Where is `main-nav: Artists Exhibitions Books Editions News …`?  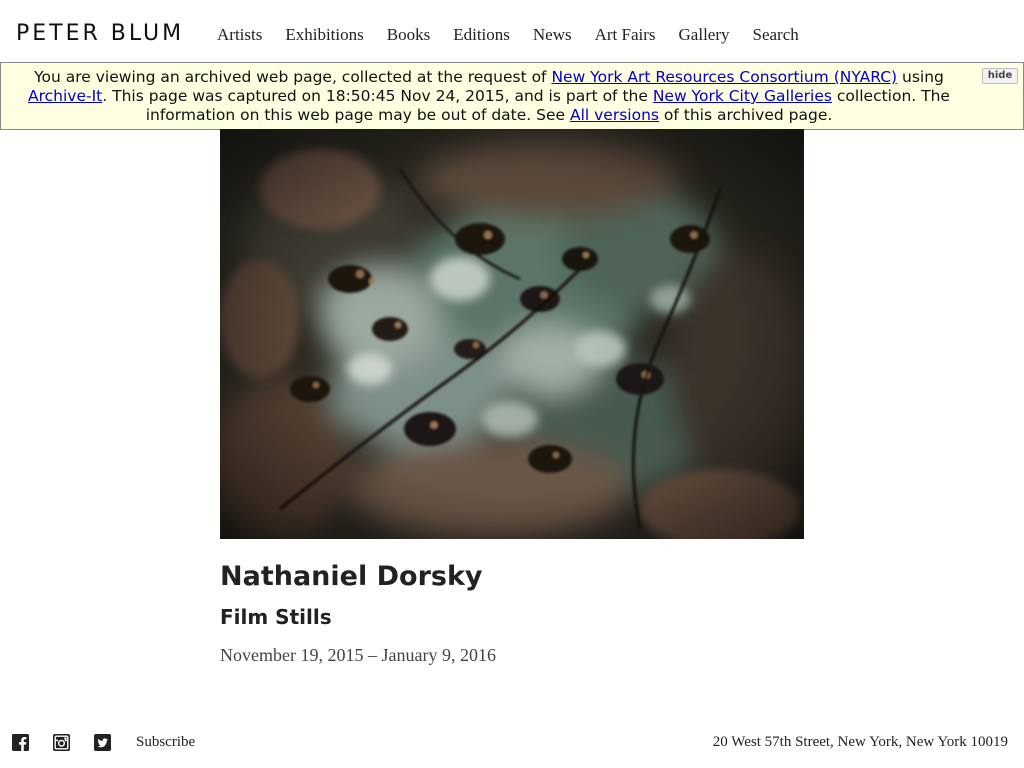 main-nav: Artists Exhibitions Books Editions News … is located at coordinates (519, 35).